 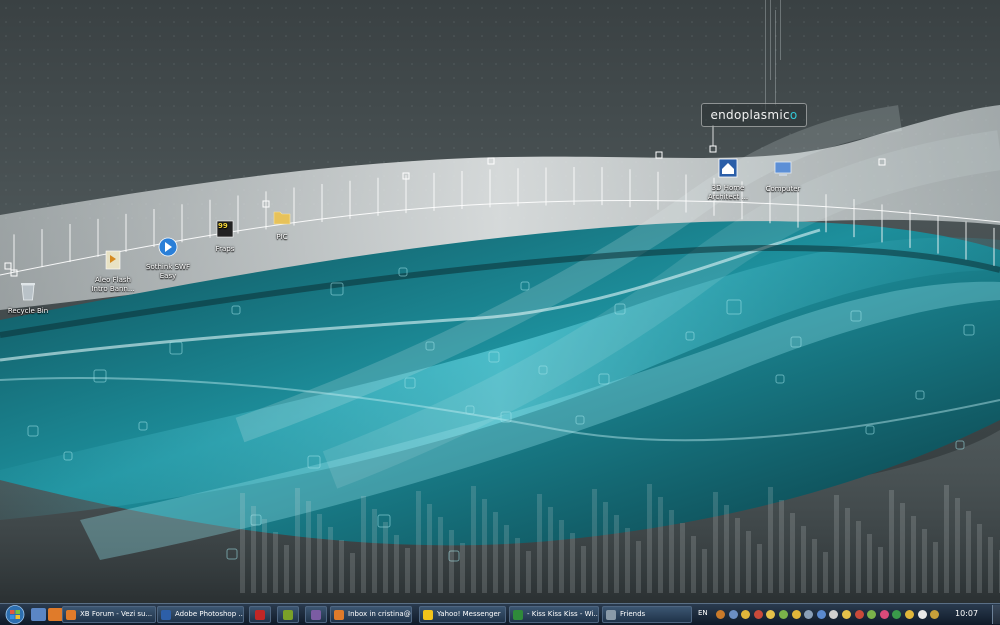 What do you see at coordinates (428, 615) in the screenshot?
I see `task-yahoo-icon` at bounding box center [428, 615].